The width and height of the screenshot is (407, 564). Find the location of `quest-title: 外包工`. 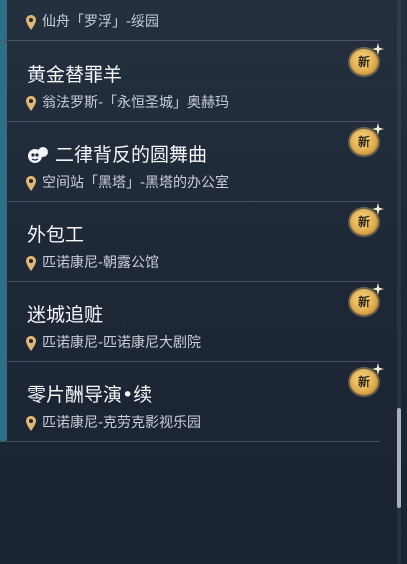

quest-title: 外包工 is located at coordinates (55, 235).